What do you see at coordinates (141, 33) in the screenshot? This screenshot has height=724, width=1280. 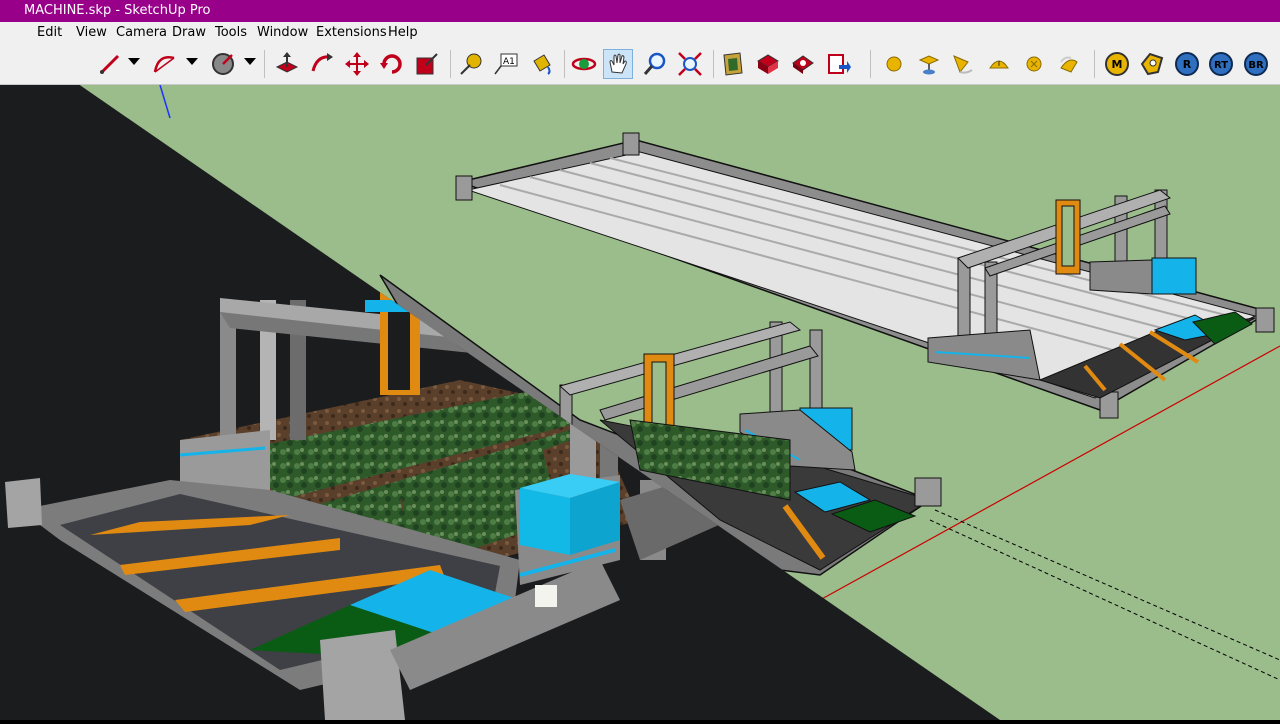 I see `menu-camera: Camera` at bounding box center [141, 33].